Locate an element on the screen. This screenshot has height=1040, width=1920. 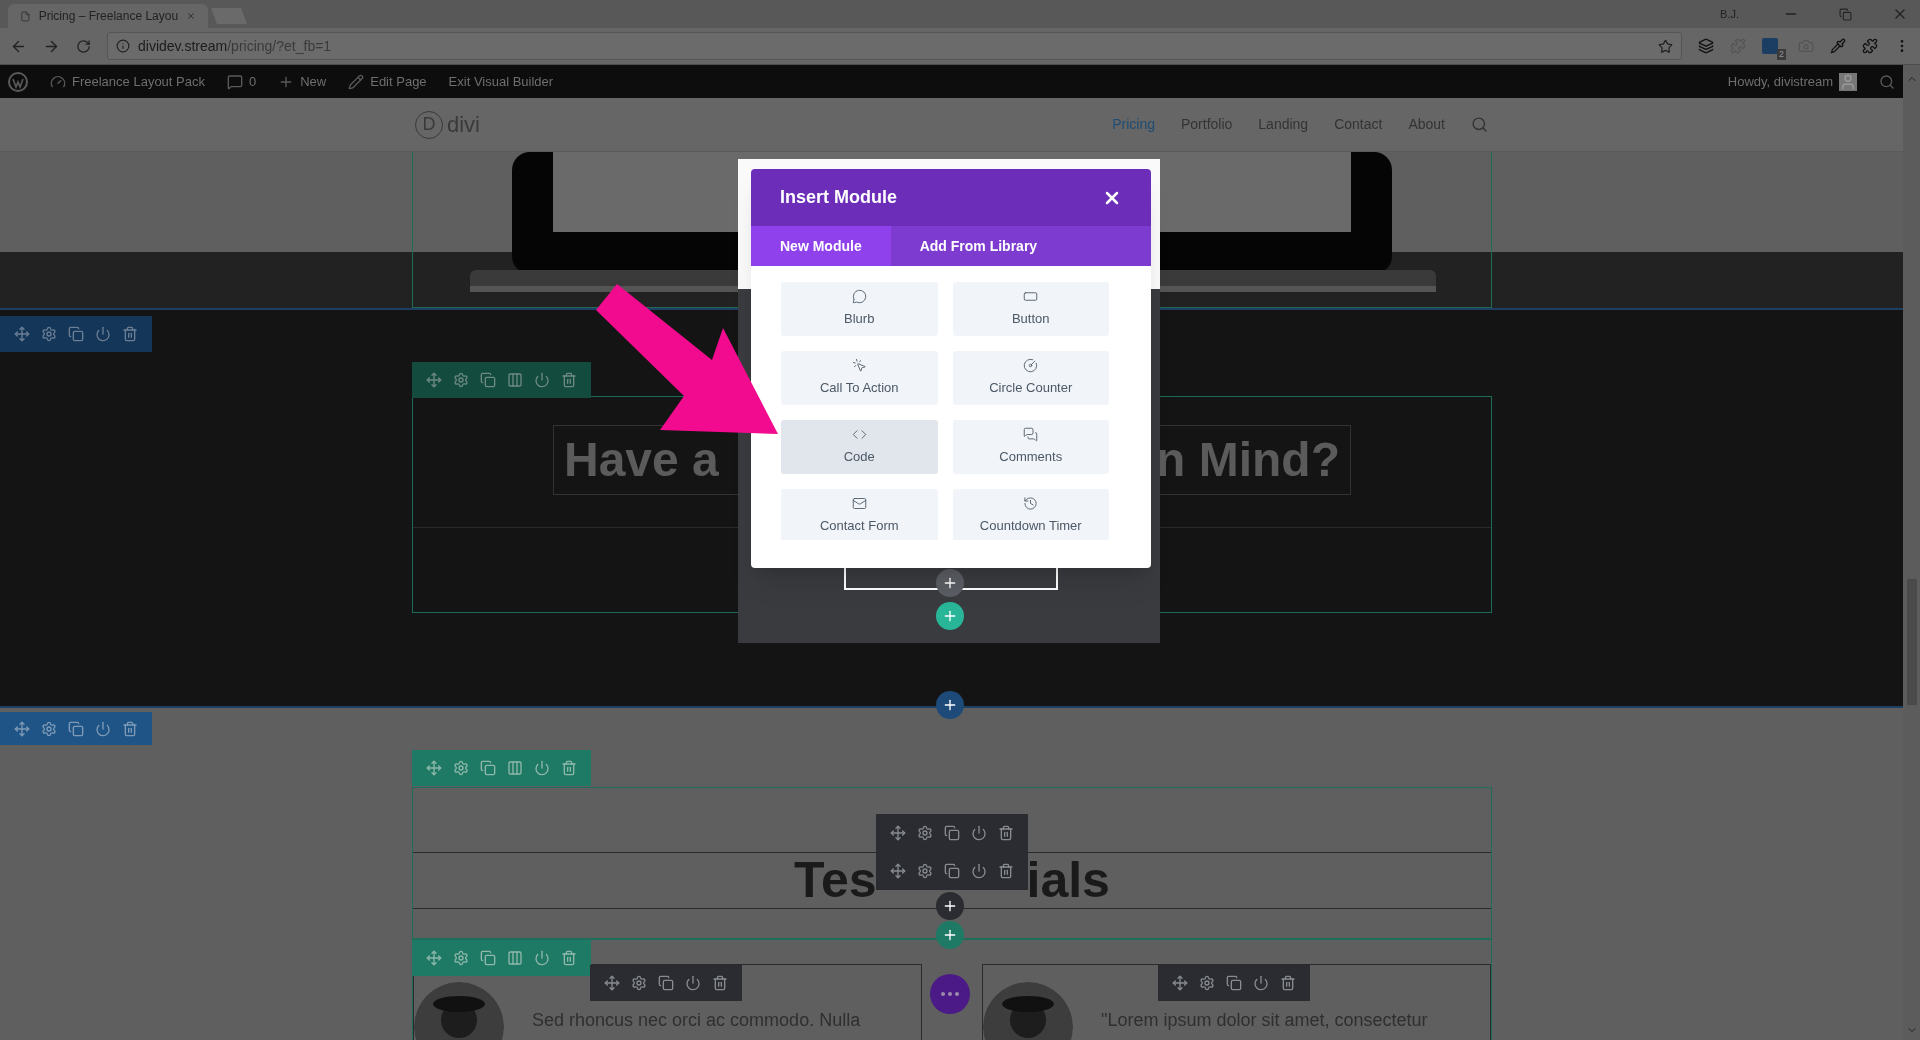
dialog-title: Insert Module is located at coordinates (838, 197).